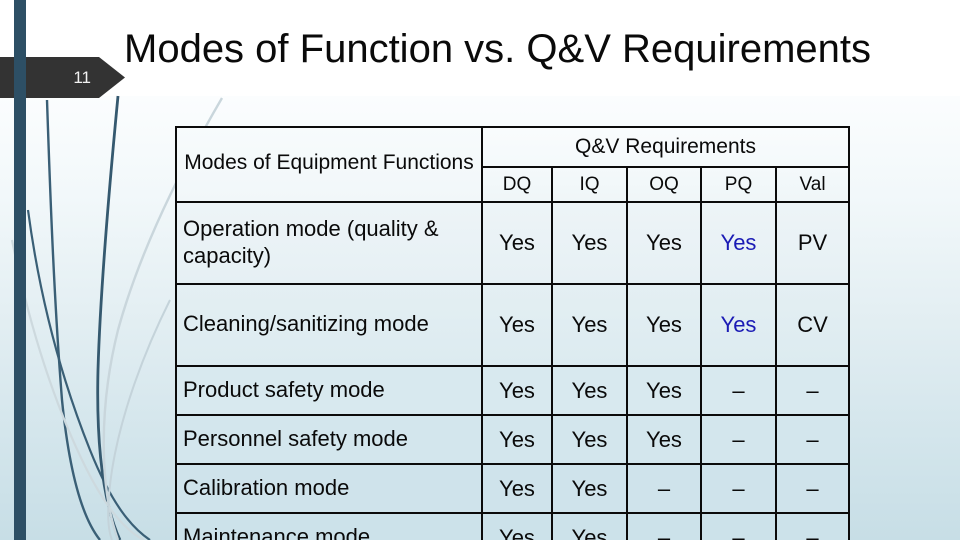 The height and width of the screenshot is (540, 960). I want to click on table-row: Calibration mode Yes Yes – – –, so click(513, 488).